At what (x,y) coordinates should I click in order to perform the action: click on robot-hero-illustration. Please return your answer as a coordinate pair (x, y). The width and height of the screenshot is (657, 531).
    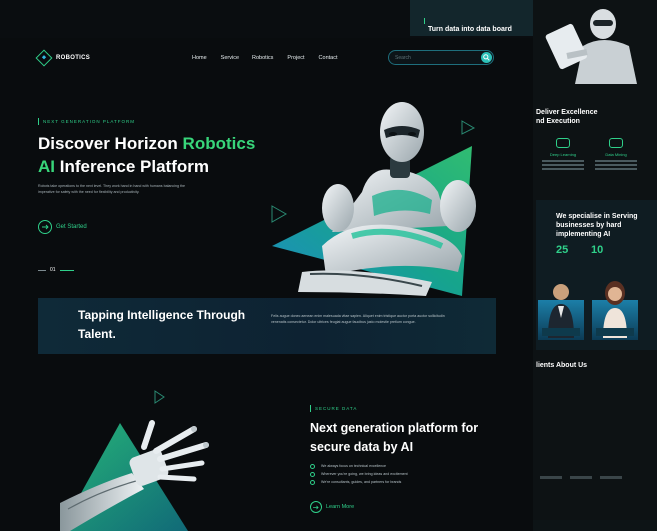
    Looking at the image, I should click on (373, 199).